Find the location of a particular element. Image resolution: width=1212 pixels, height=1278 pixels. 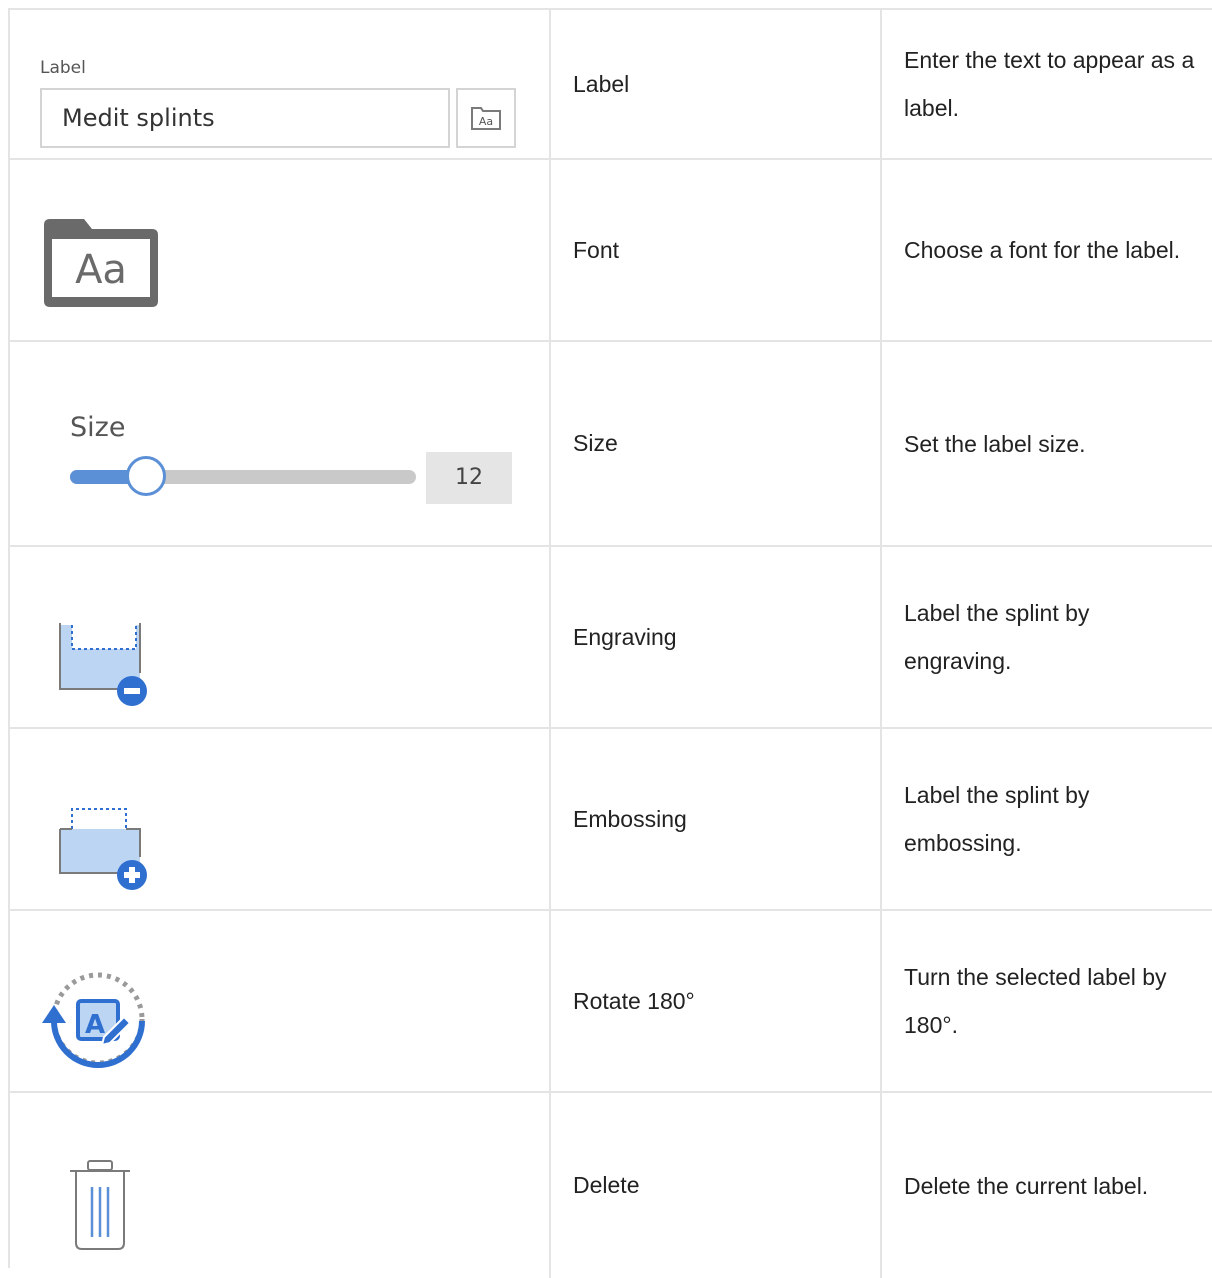

table-row-engraving: Engraving Label the splint by engraving. is located at coordinates (611, 638).